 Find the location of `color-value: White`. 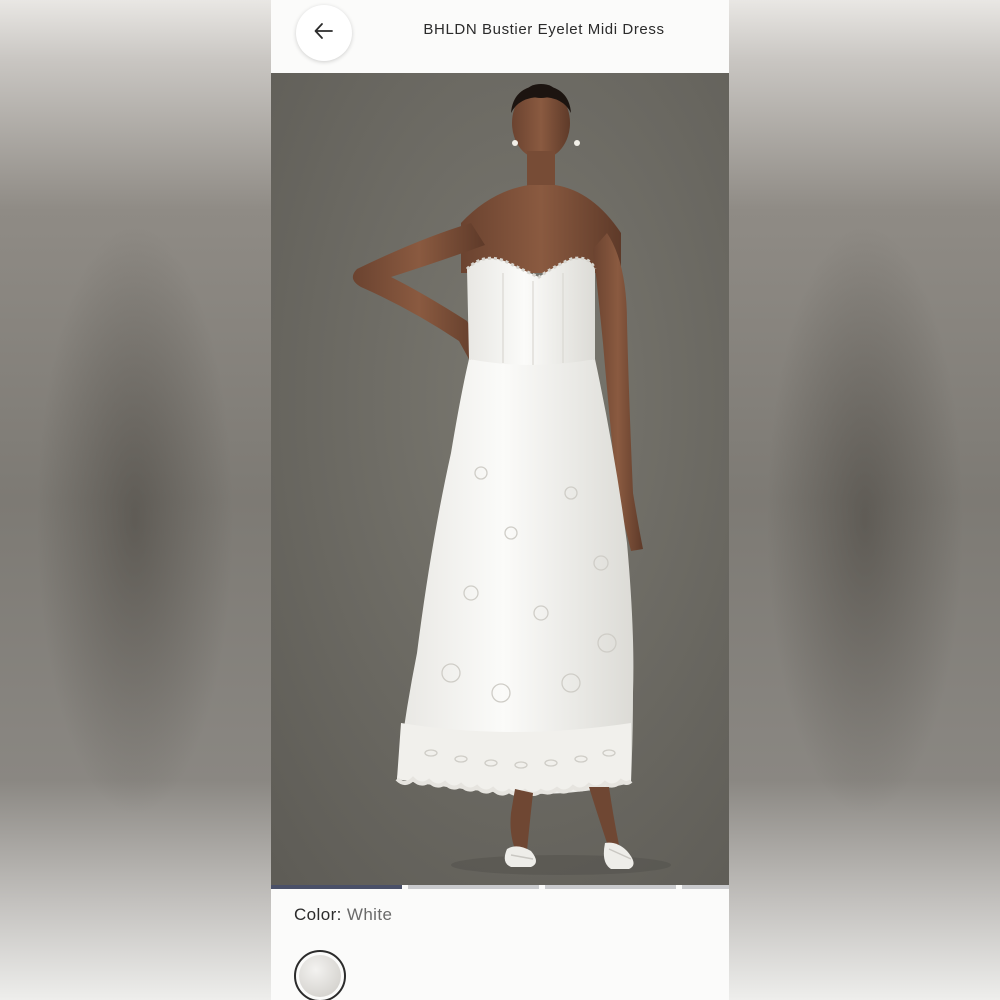

color-value: White is located at coordinates (369, 914).